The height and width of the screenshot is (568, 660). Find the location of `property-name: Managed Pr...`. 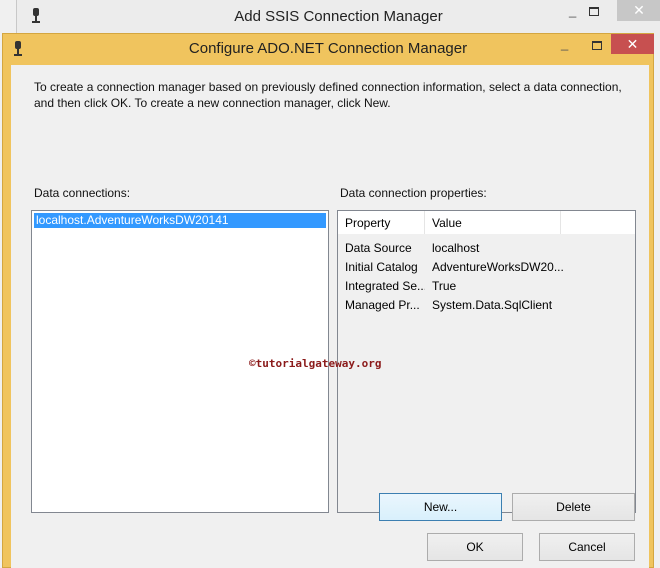

property-name: Managed Pr... is located at coordinates (382, 305).